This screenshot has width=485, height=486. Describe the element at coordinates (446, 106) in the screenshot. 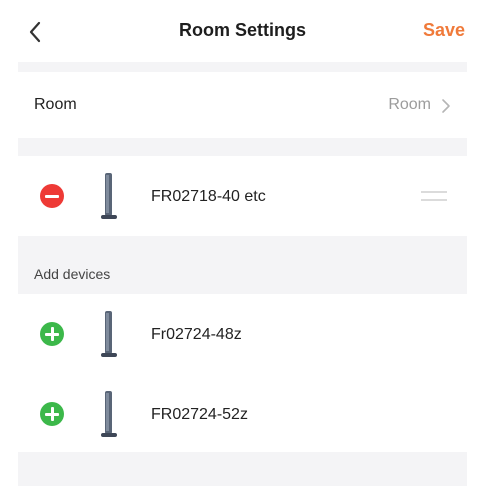

I see `chevron-right-icon` at that location.